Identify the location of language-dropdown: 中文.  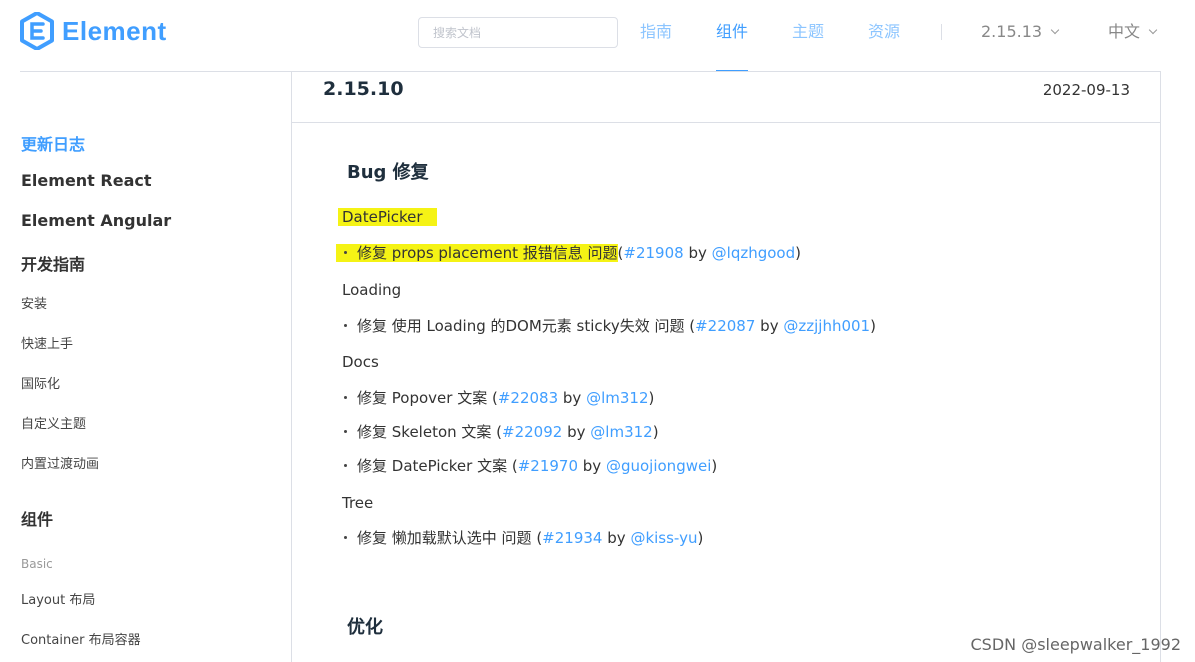
(1133, 32).